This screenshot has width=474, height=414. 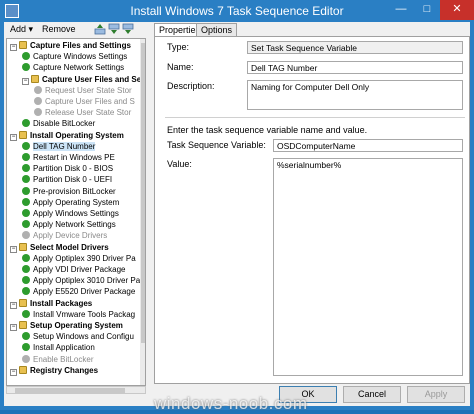 I want to click on tree-step: Release User State Stor, so click(x=82, y=113).